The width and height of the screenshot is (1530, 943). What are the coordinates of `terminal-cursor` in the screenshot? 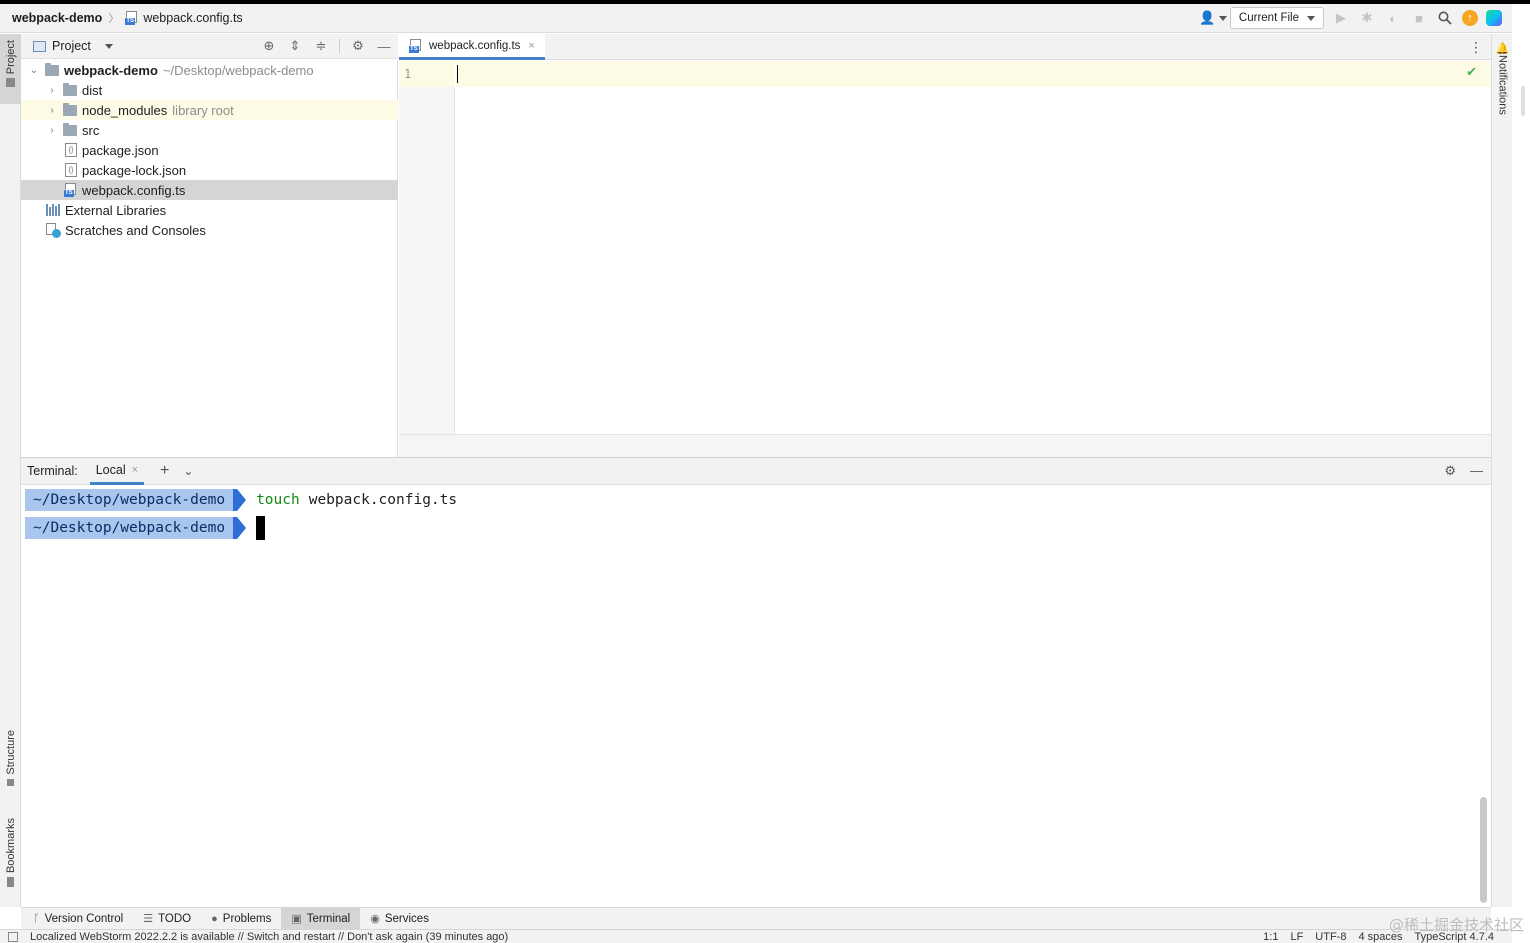 It's located at (261, 528).